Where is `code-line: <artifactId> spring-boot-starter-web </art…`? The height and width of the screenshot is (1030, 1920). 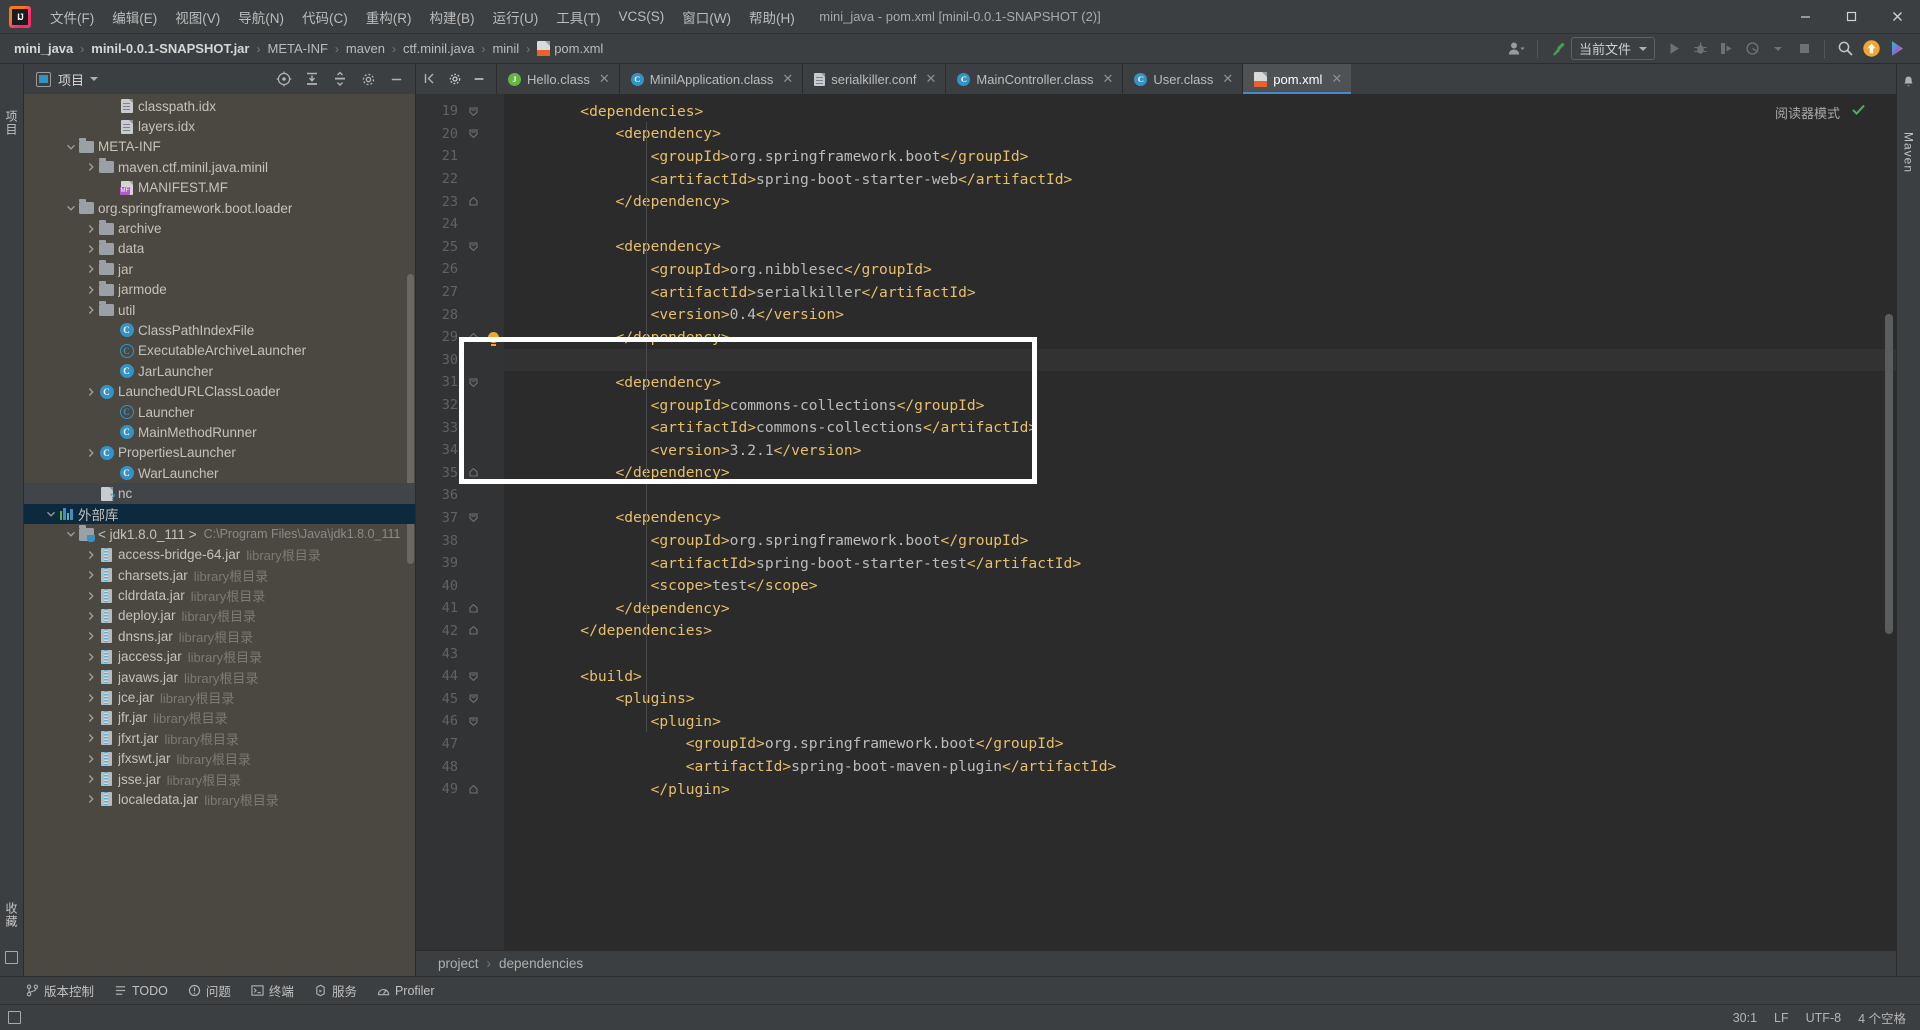
code-line: <artifactId> spring-boot-starter-web </art… is located at coordinates (1200, 179).